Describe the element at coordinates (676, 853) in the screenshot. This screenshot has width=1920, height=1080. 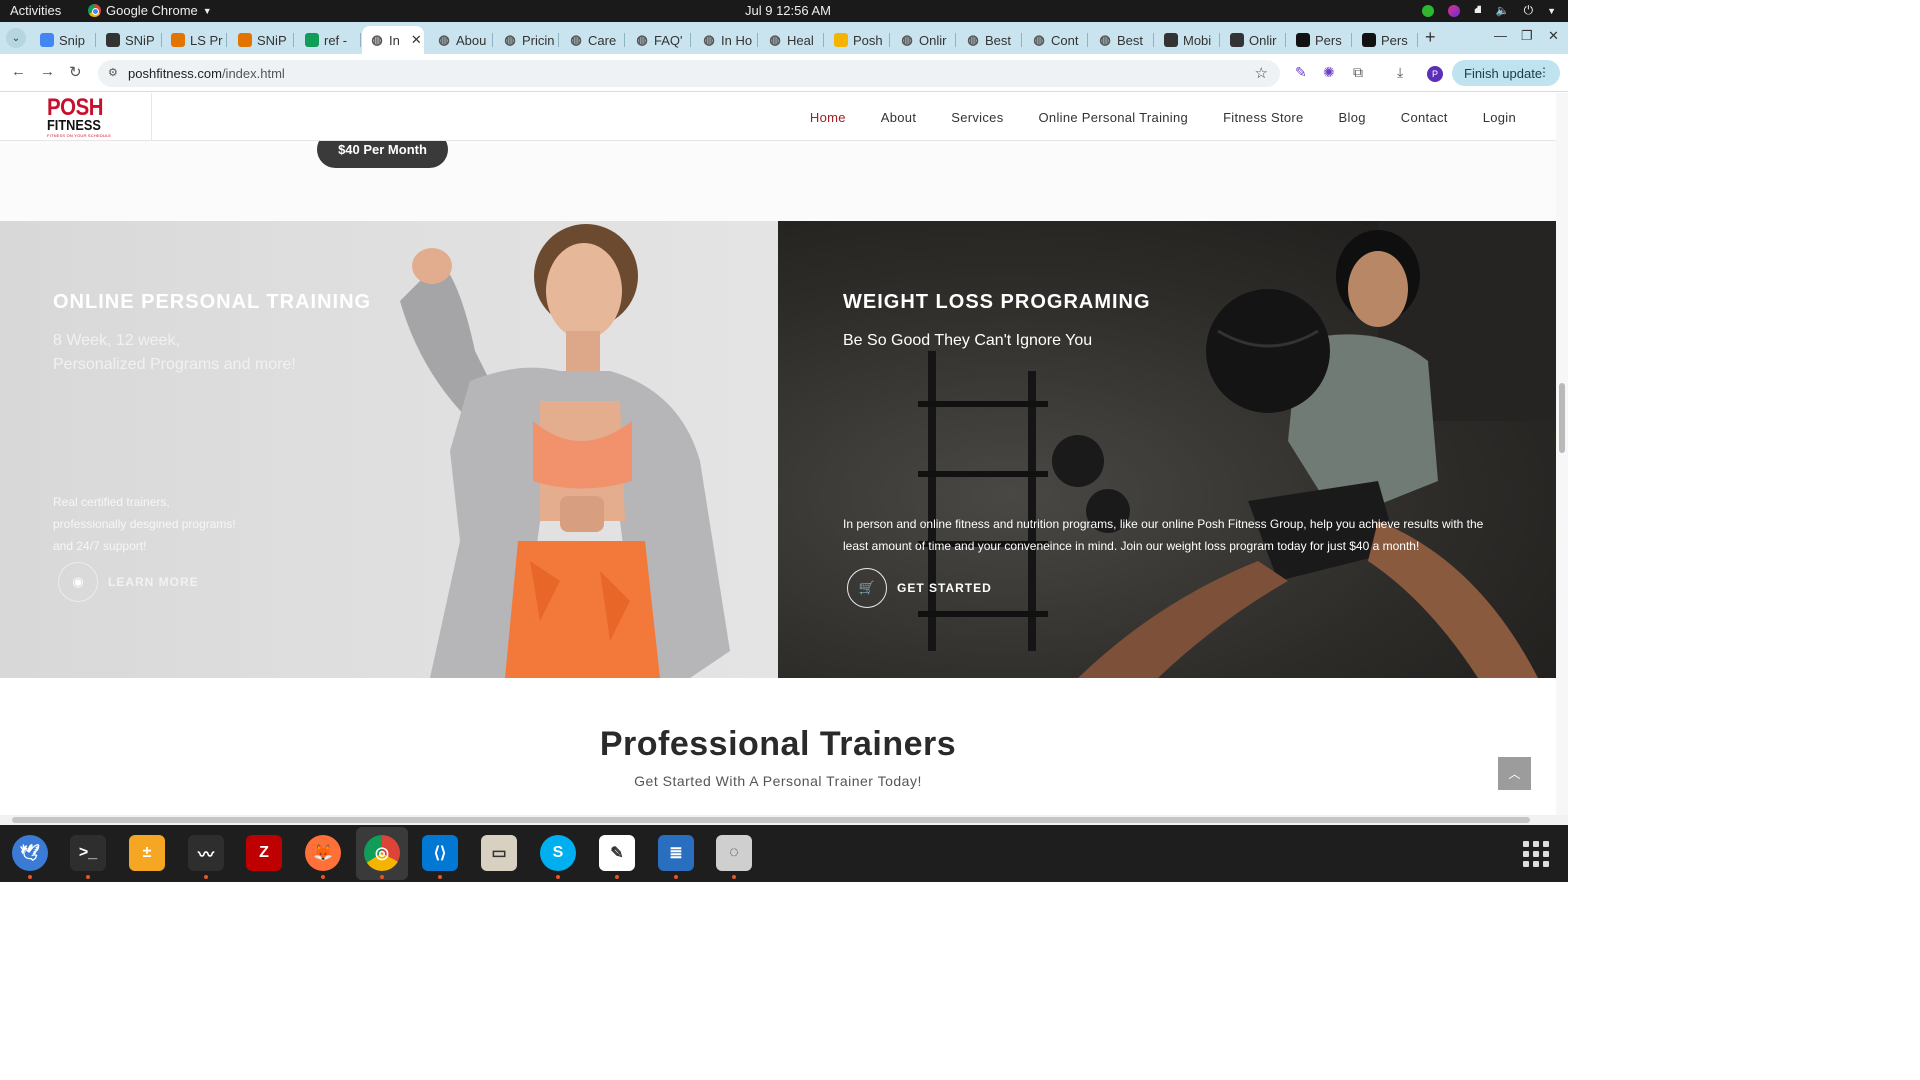
I see `libreoffice-writer-icon: ≣` at that location.